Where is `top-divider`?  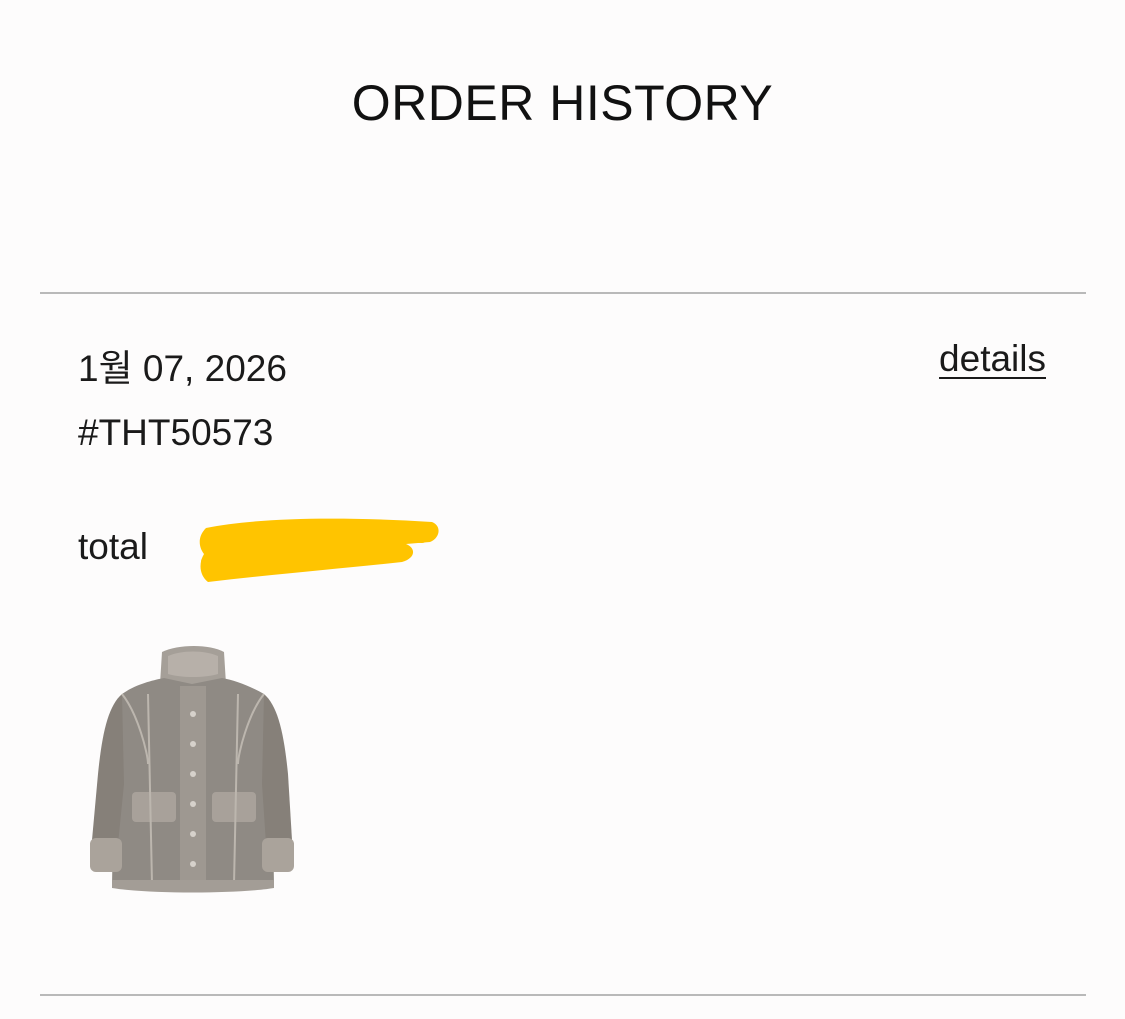 top-divider is located at coordinates (563, 293).